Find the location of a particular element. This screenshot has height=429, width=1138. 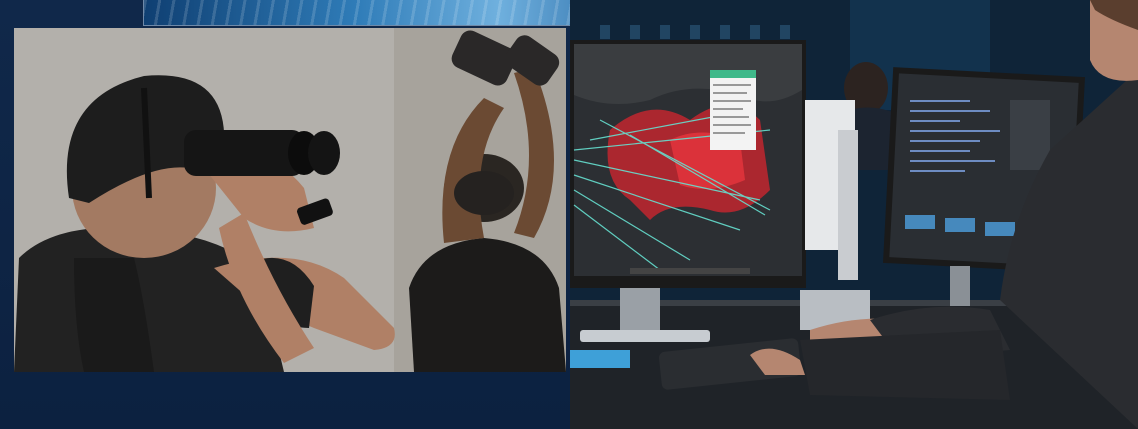

binoculars-icon is located at coordinates (244, 153).